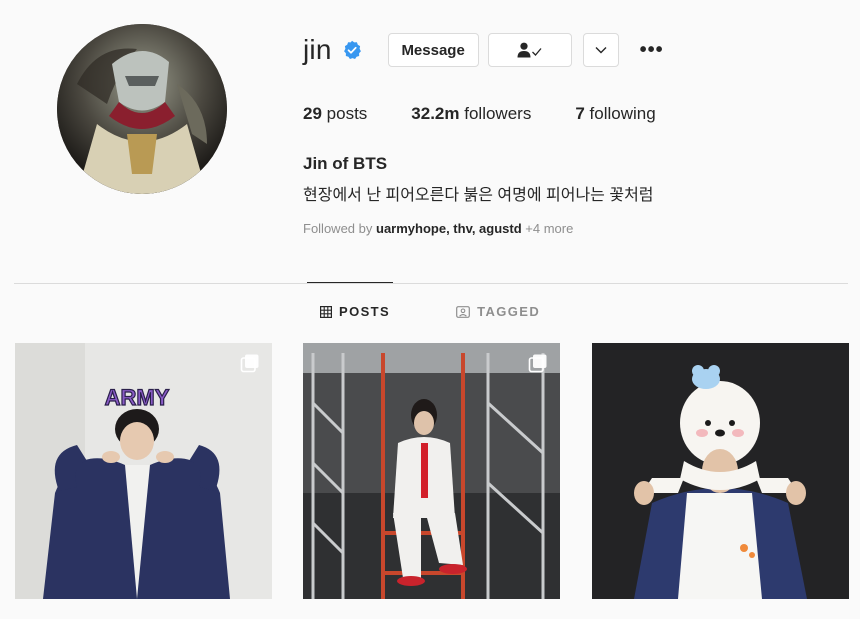 This screenshot has height=619, width=860. I want to click on posts-count: 29, so click(312, 113).